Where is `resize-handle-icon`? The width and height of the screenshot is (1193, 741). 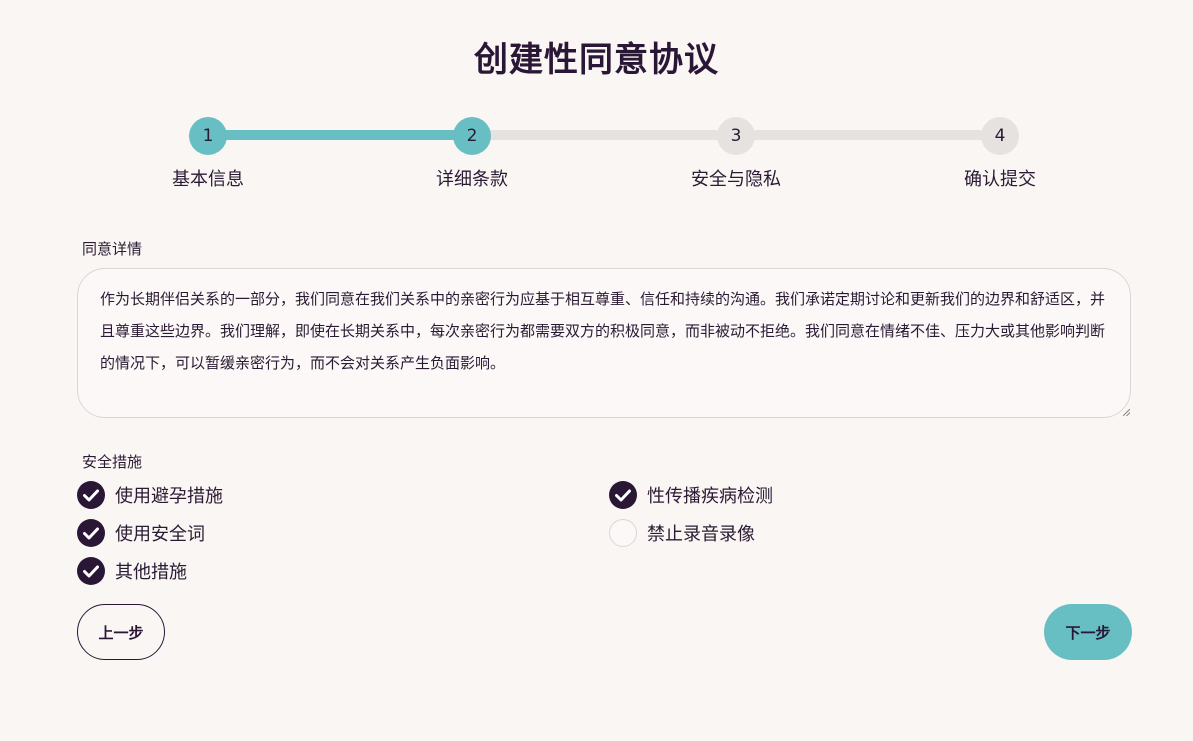 resize-handle-icon is located at coordinates (1126, 412).